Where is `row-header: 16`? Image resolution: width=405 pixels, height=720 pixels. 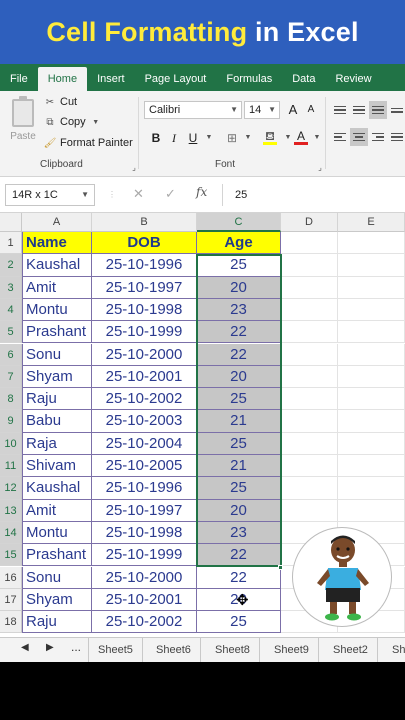 row-header: 16 is located at coordinates (11, 577).